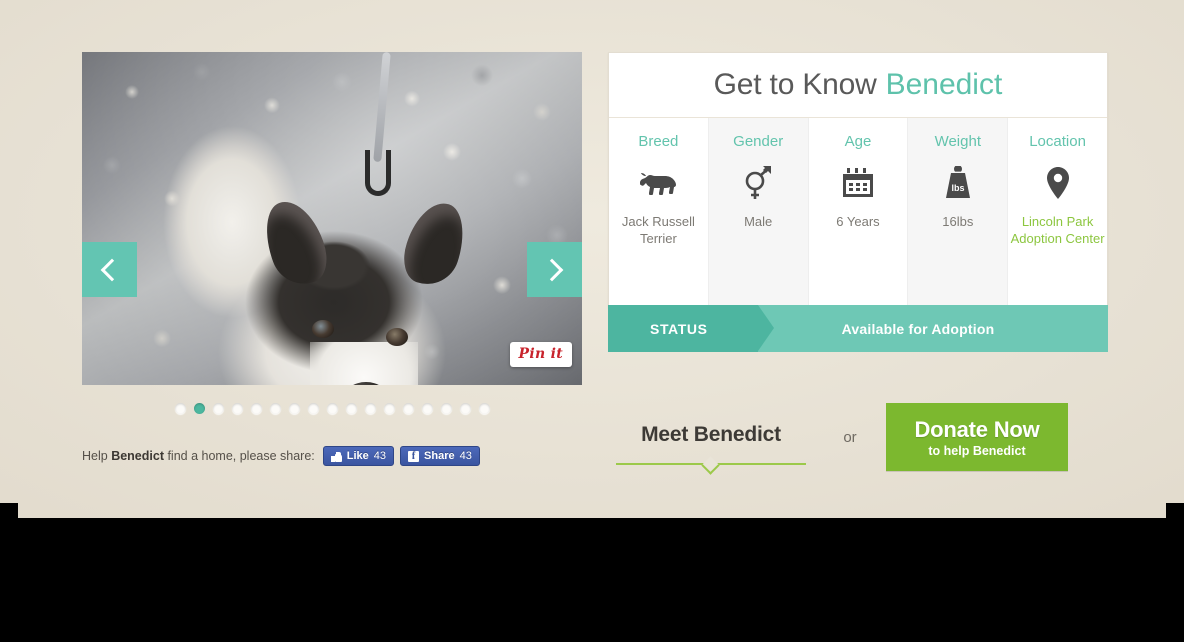 The width and height of the screenshot is (1184, 642). Describe the element at coordinates (414, 456) in the screenshot. I see `facebook-icon: f` at that location.